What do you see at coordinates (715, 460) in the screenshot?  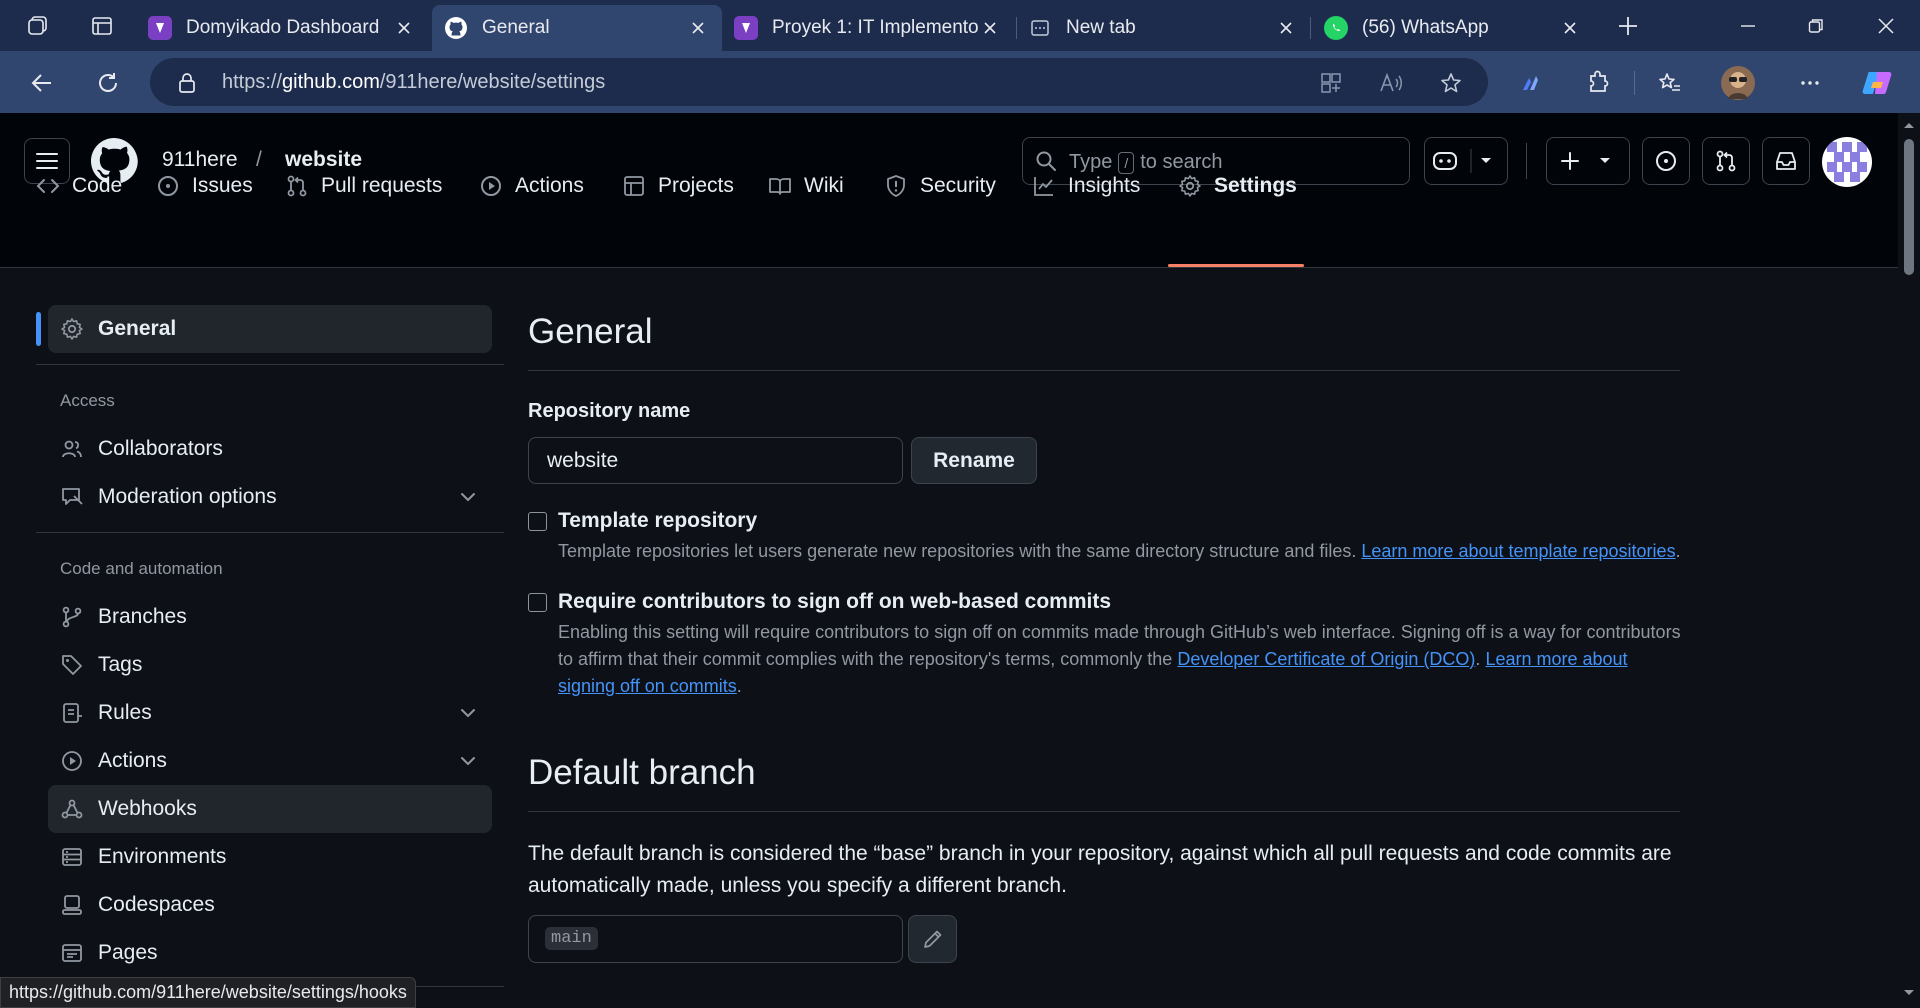 I see `repo-name-input: website` at bounding box center [715, 460].